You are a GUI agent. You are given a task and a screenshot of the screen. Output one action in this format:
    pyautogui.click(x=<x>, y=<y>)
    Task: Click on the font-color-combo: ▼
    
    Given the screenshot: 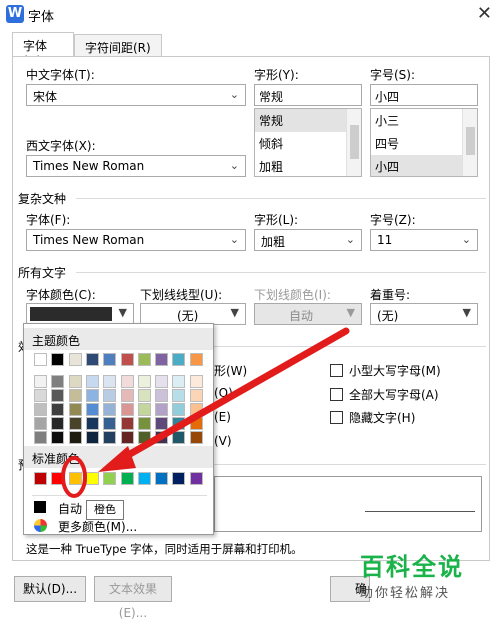 What is the action you would take?
    pyautogui.click(x=80, y=314)
    